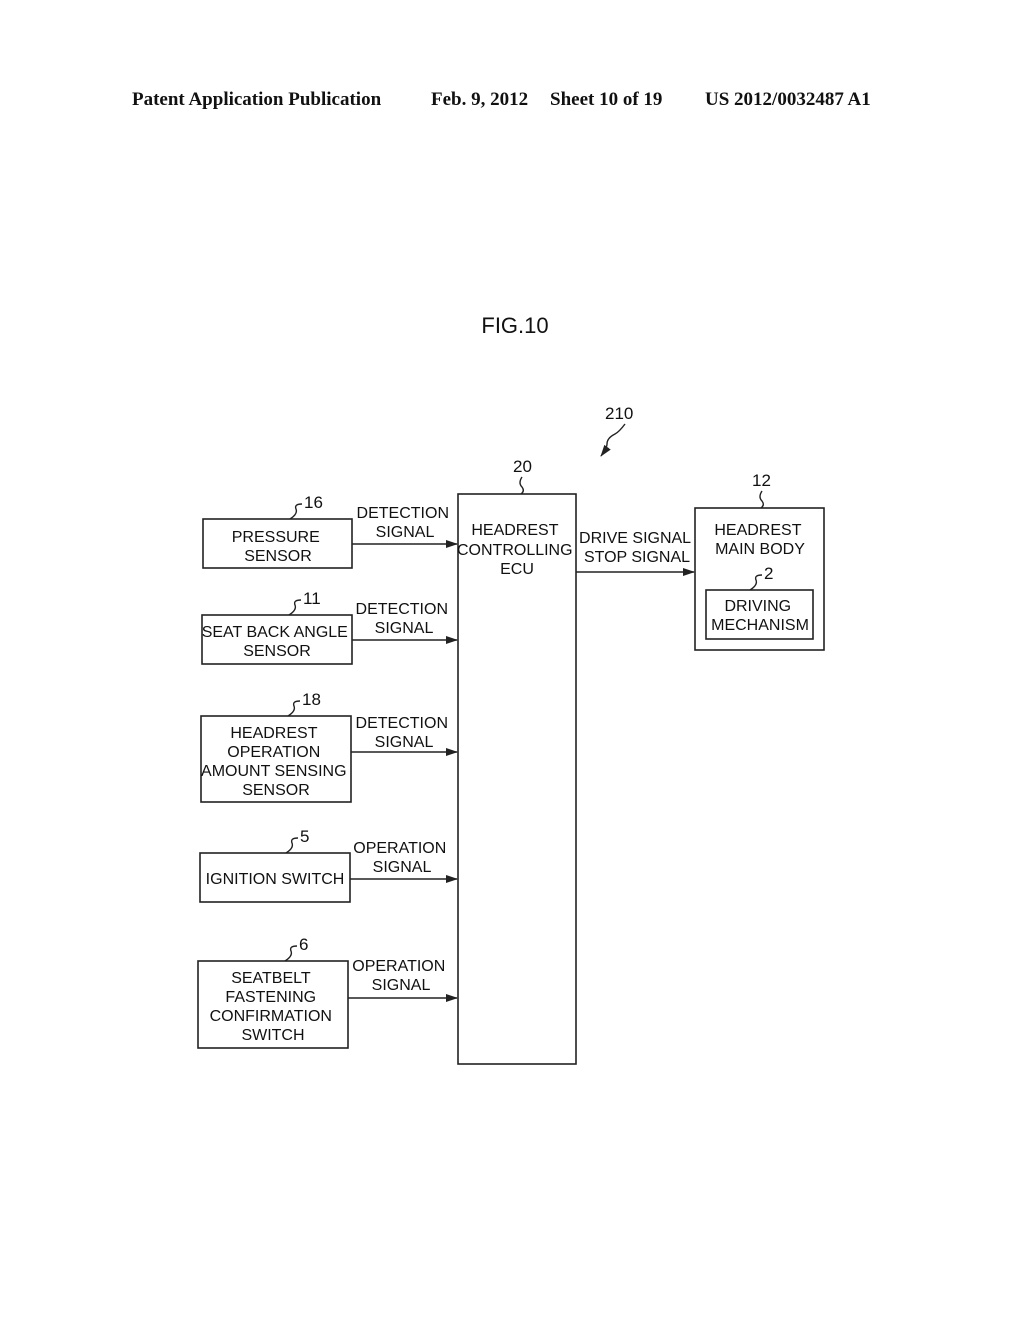 The height and width of the screenshot is (1320, 1024). Describe the element at coordinates (761, 480) in the screenshot. I see `headrest-main-body-ref: 12` at that location.